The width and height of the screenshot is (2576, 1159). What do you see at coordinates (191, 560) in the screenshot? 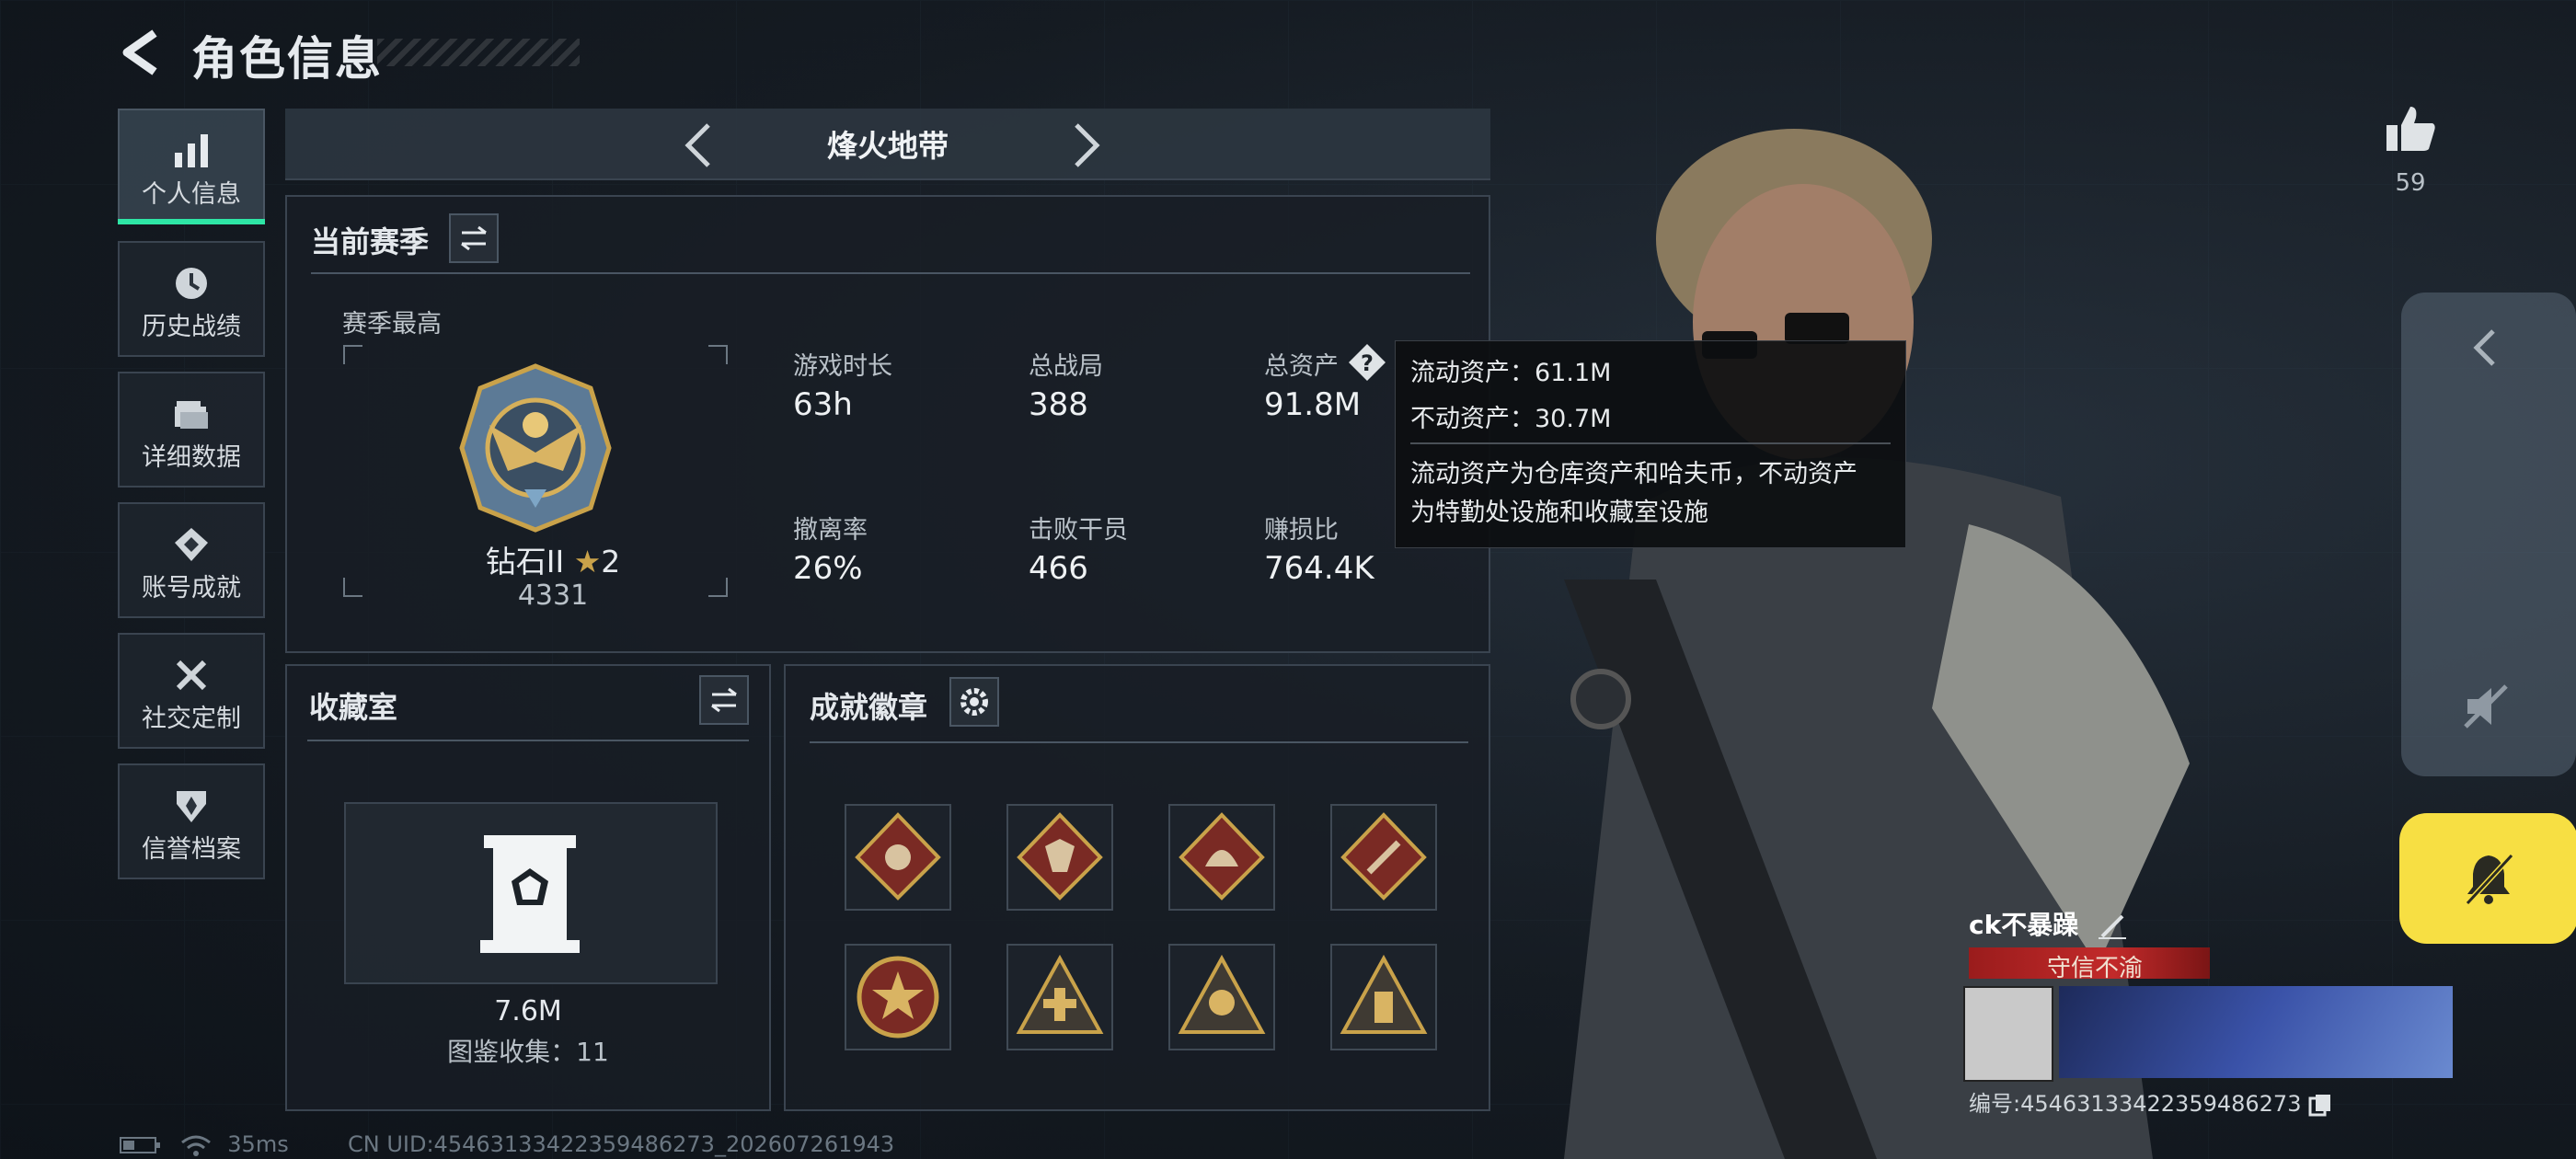
I see `nav-item-achievements: 账号成就` at bounding box center [191, 560].